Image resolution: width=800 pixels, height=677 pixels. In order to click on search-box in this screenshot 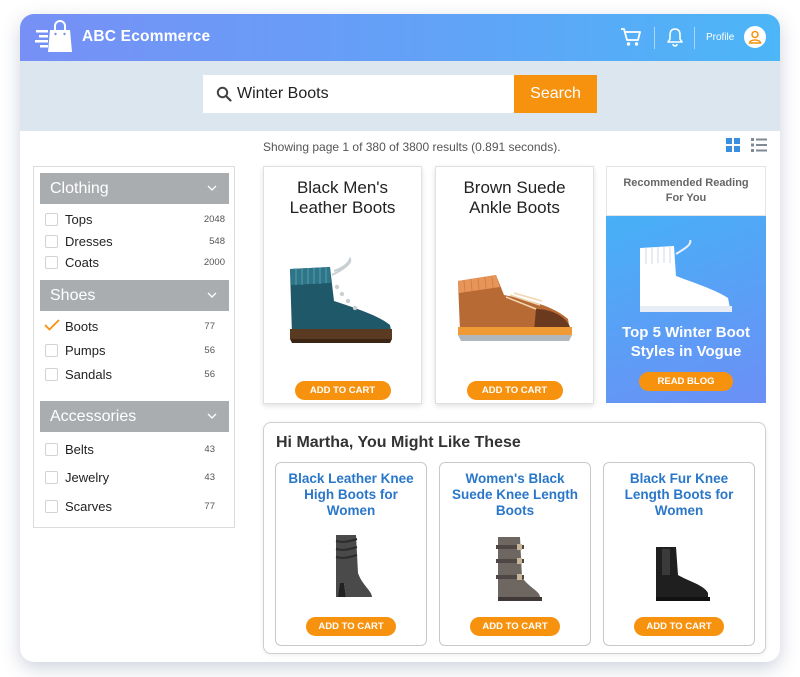, I will do `click(358, 94)`.